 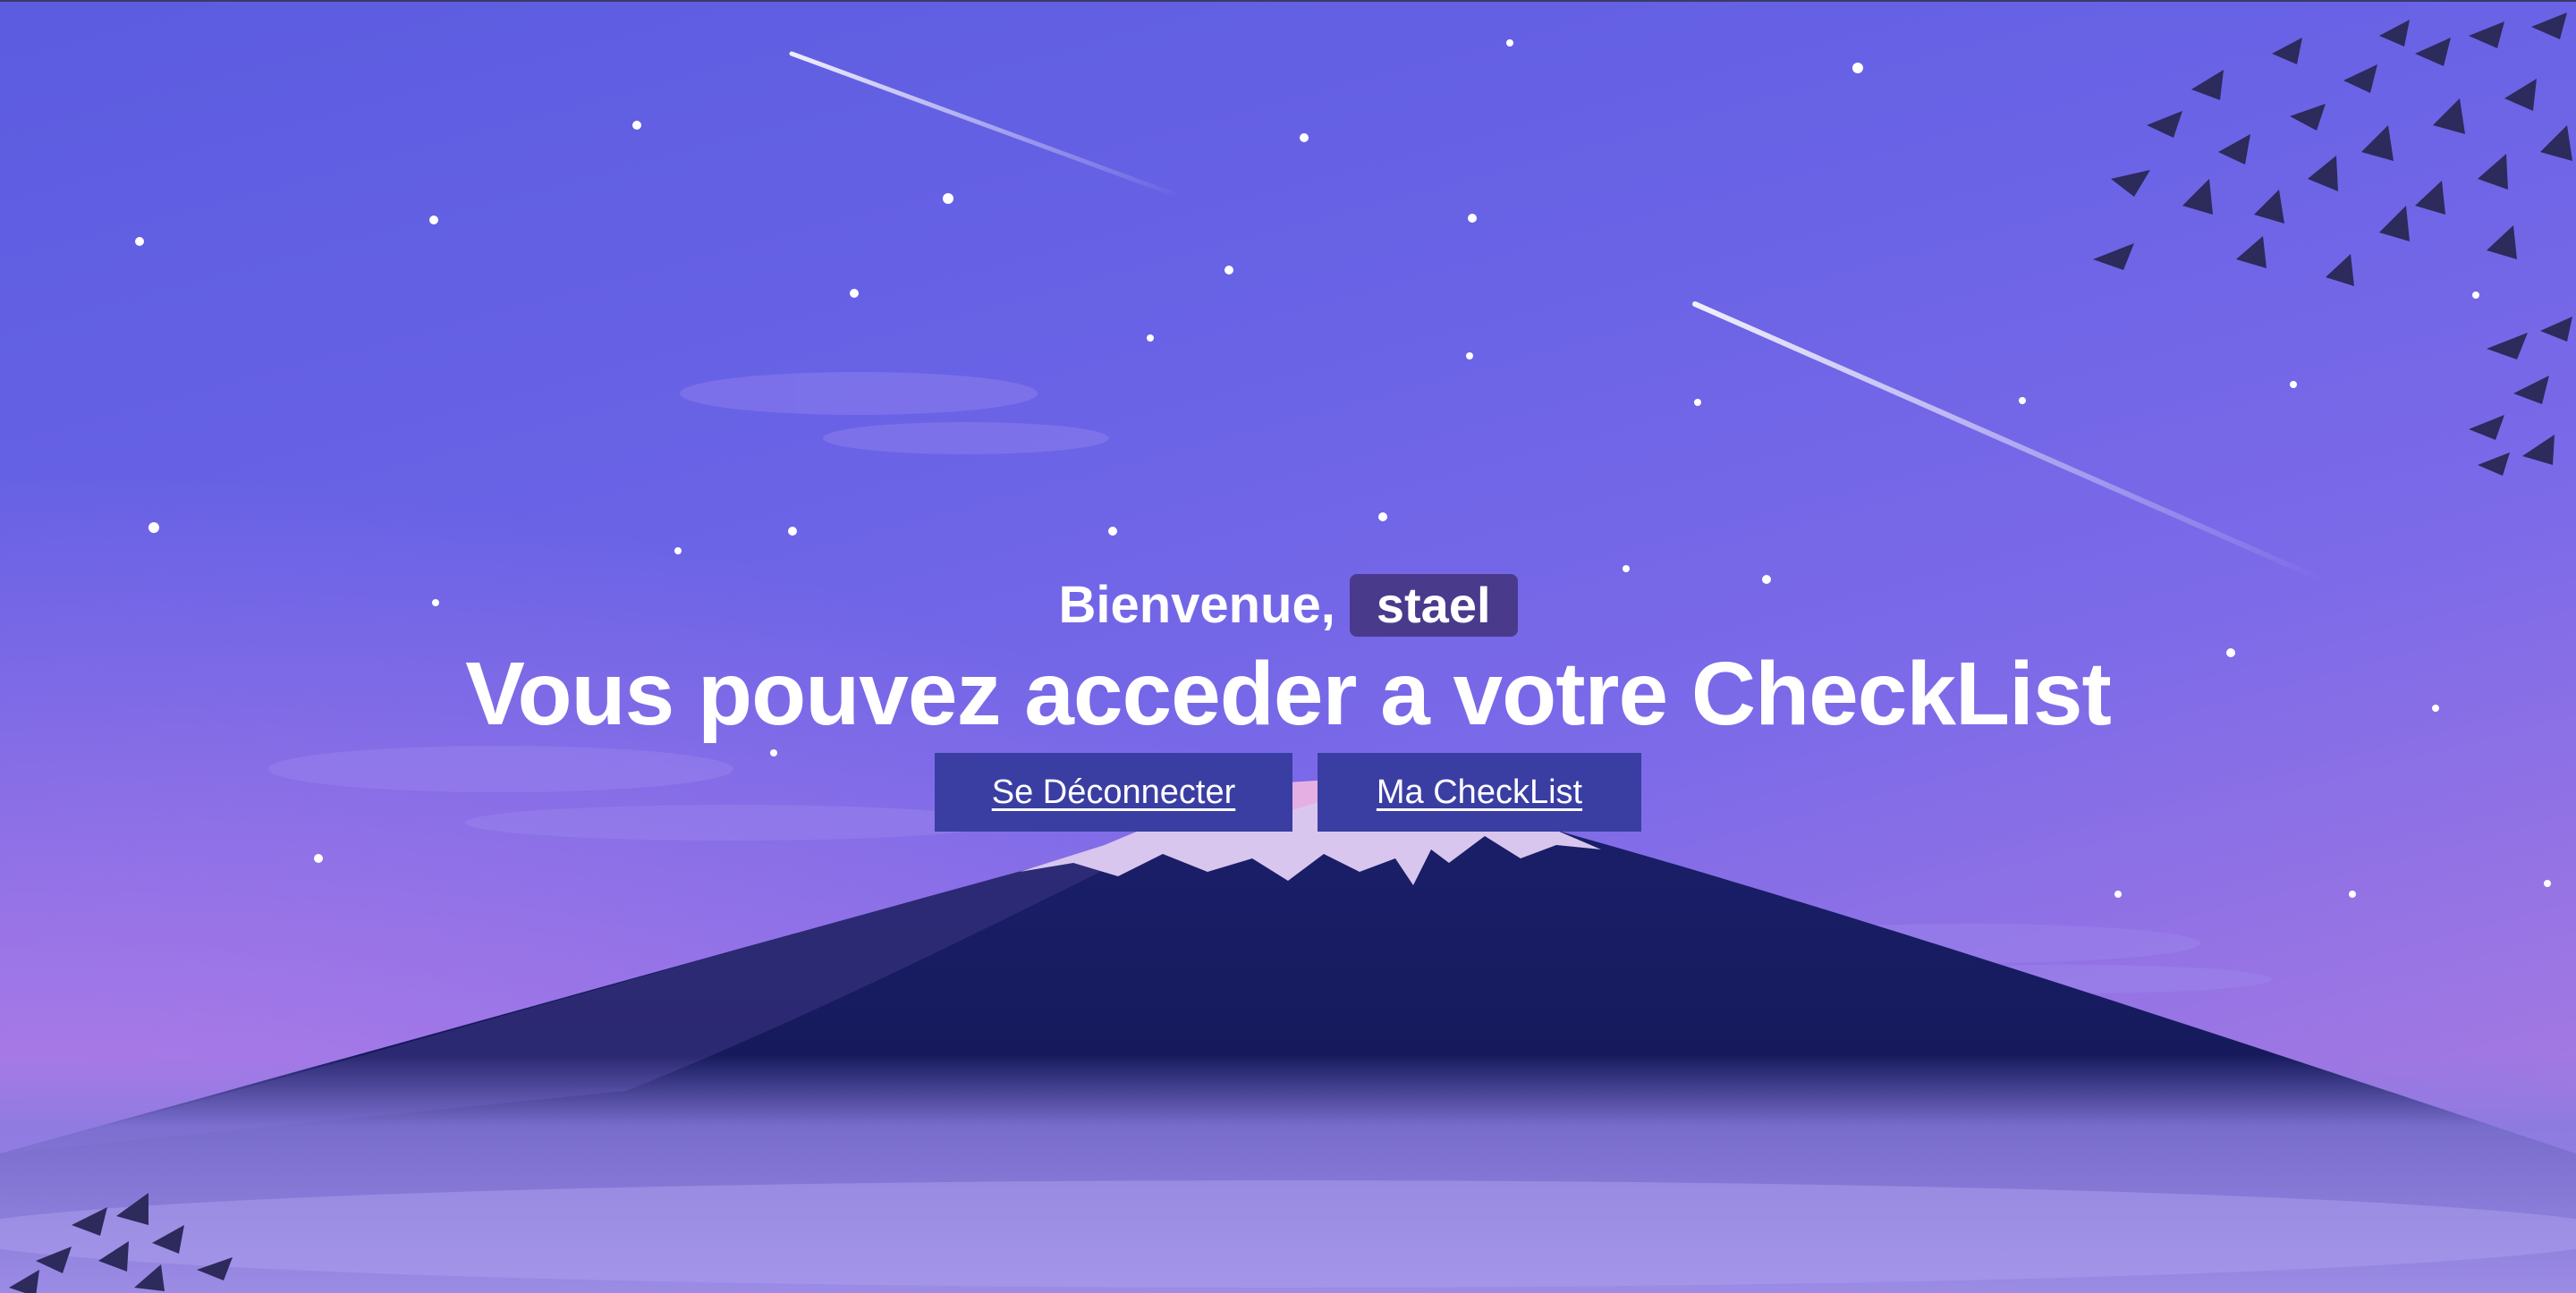 I want to click on welcome-greeting: Bienvenue,, so click(x=1196, y=605).